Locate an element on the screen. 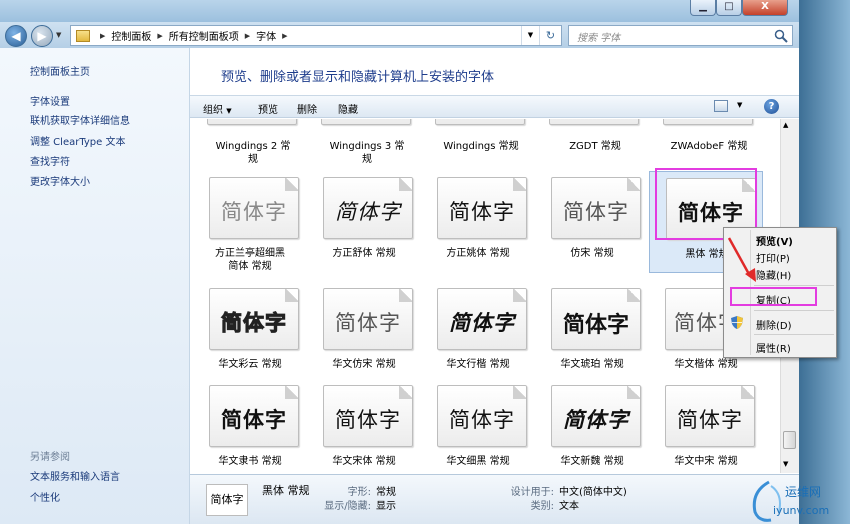  font-name-line1: Wingdings 3 常 is located at coordinates (367, 146).